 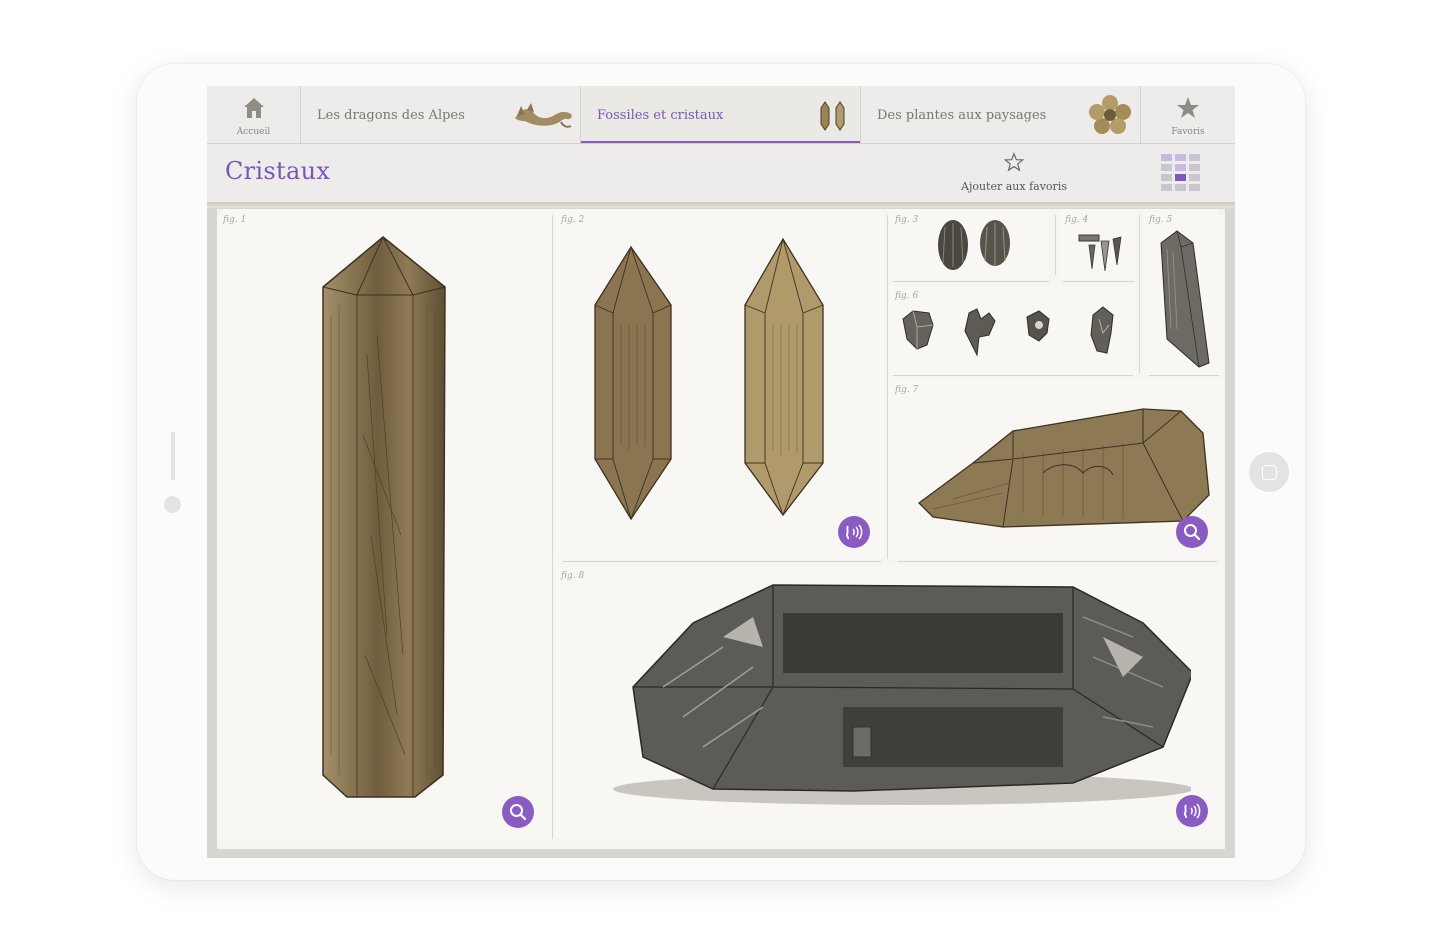 What do you see at coordinates (253, 108) in the screenshot?
I see `home-icon` at bounding box center [253, 108].